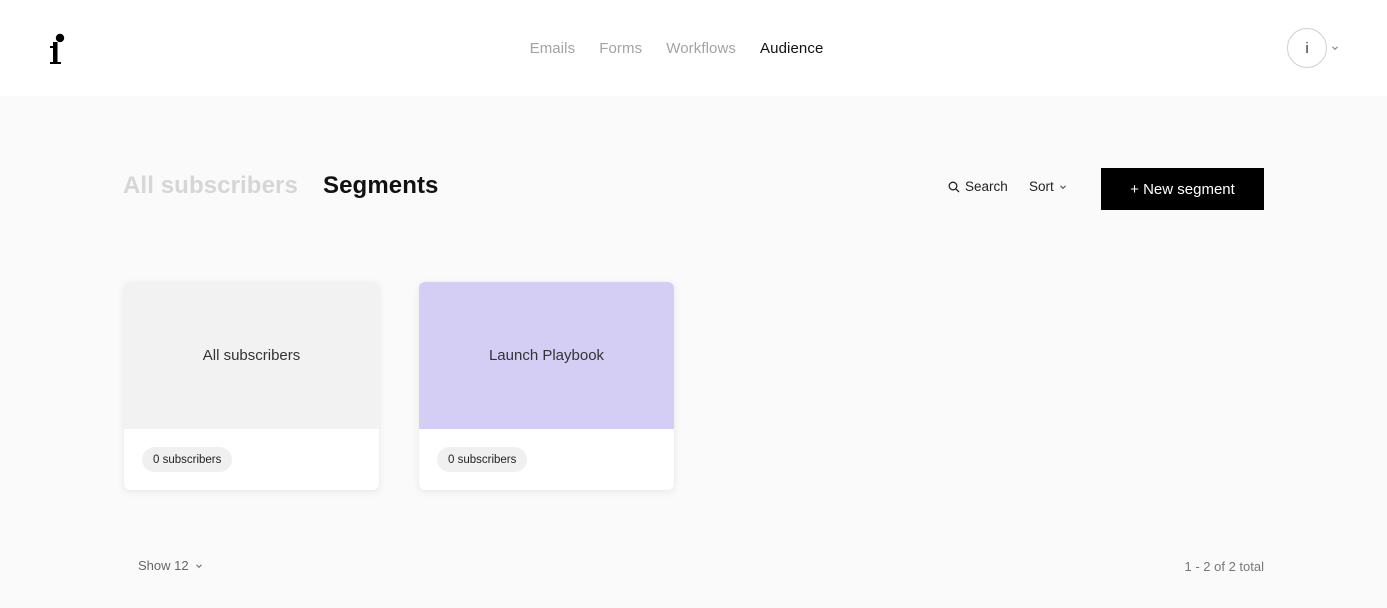  What do you see at coordinates (1307, 48) in the screenshot?
I see `avatar: i` at bounding box center [1307, 48].